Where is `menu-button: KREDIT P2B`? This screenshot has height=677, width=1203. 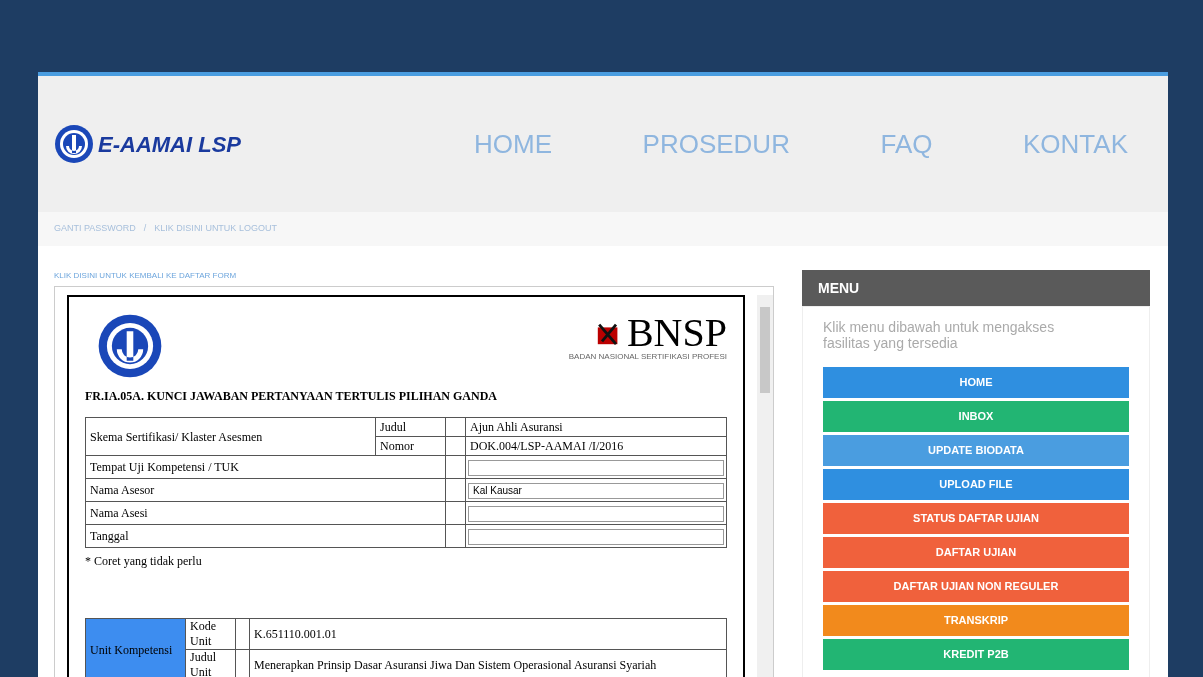 menu-button: KREDIT P2B is located at coordinates (976, 654).